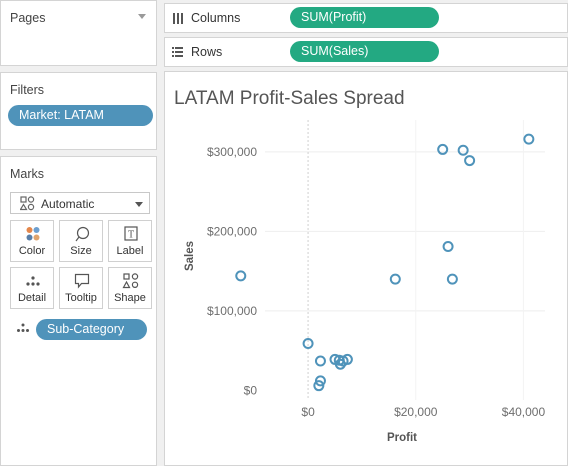 The width and height of the screenshot is (568, 466). What do you see at coordinates (524, 412) in the screenshot?
I see `x-tick-label: $40,000` at bounding box center [524, 412].